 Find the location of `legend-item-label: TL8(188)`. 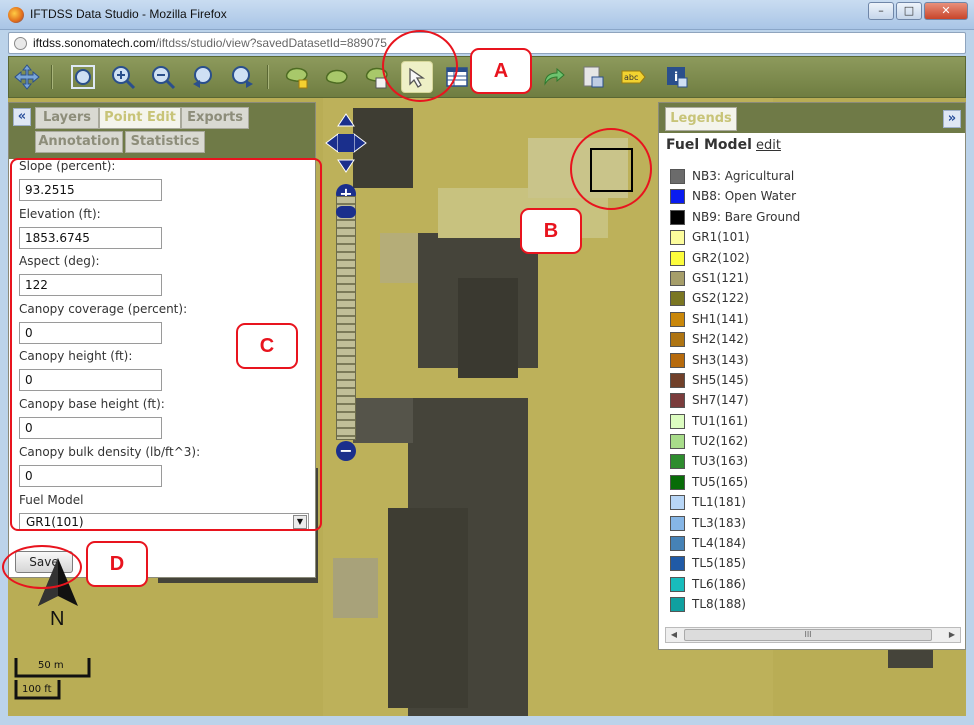

legend-item-label: TL8(188) is located at coordinates (719, 604).